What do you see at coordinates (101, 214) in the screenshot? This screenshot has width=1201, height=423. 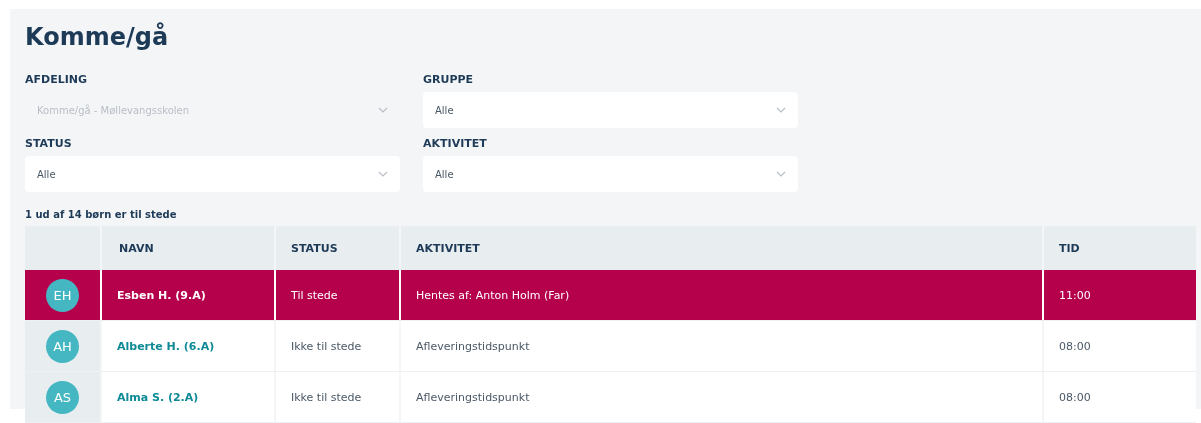 I see `presence-summary: 1 ud af 14 børn er til stede` at bounding box center [101, 214].